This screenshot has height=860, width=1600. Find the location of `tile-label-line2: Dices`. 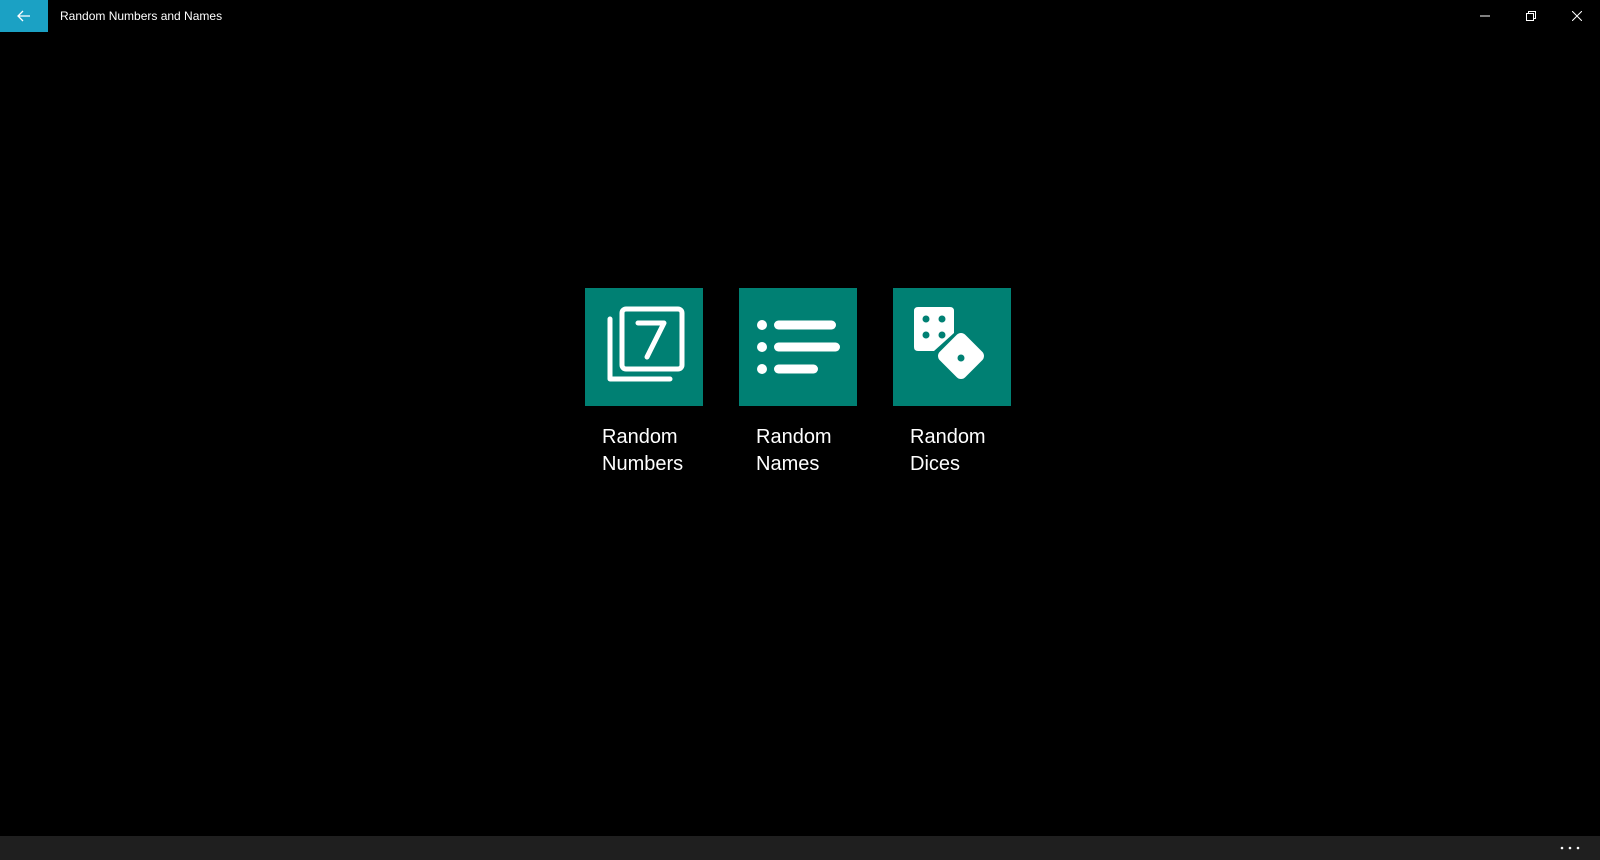

tile-label-line2: Dices is located at coordinates (935, 464).